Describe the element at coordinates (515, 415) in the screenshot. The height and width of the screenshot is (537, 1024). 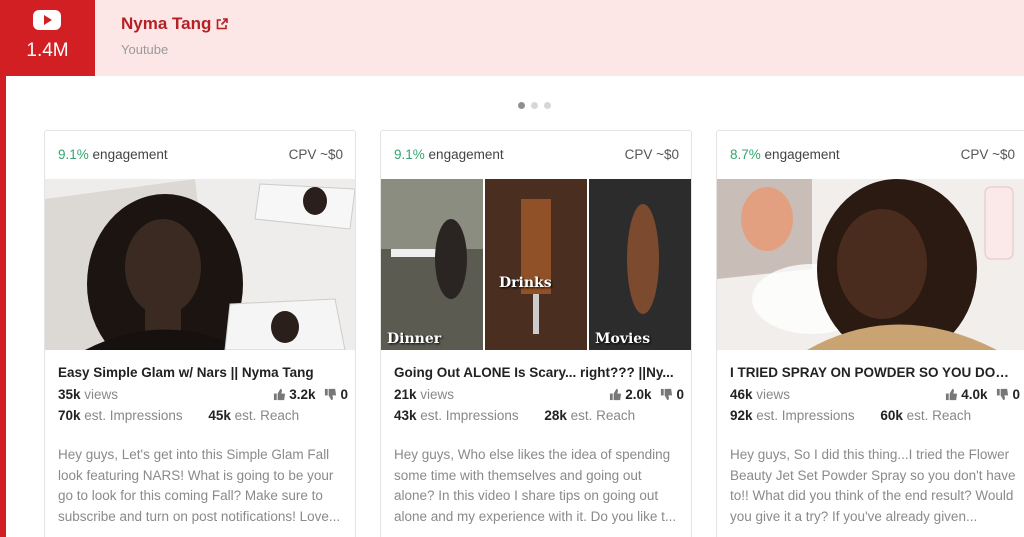
I see `reach-row: 43k est. Impressions 28k est. Reach` at that location.